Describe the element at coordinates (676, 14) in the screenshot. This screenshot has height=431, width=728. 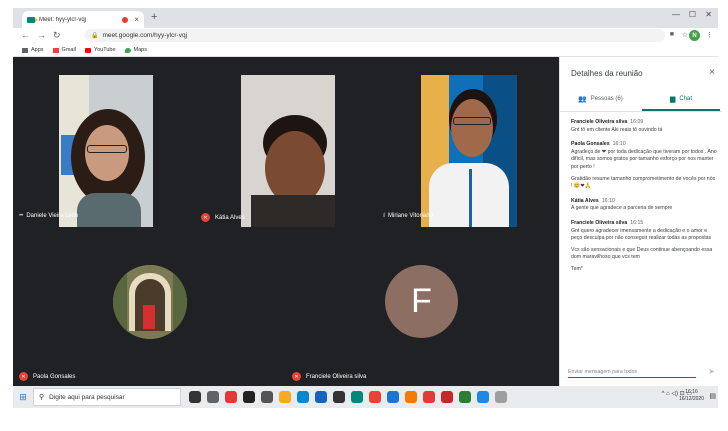
I see `minimize-button: —` at that location.